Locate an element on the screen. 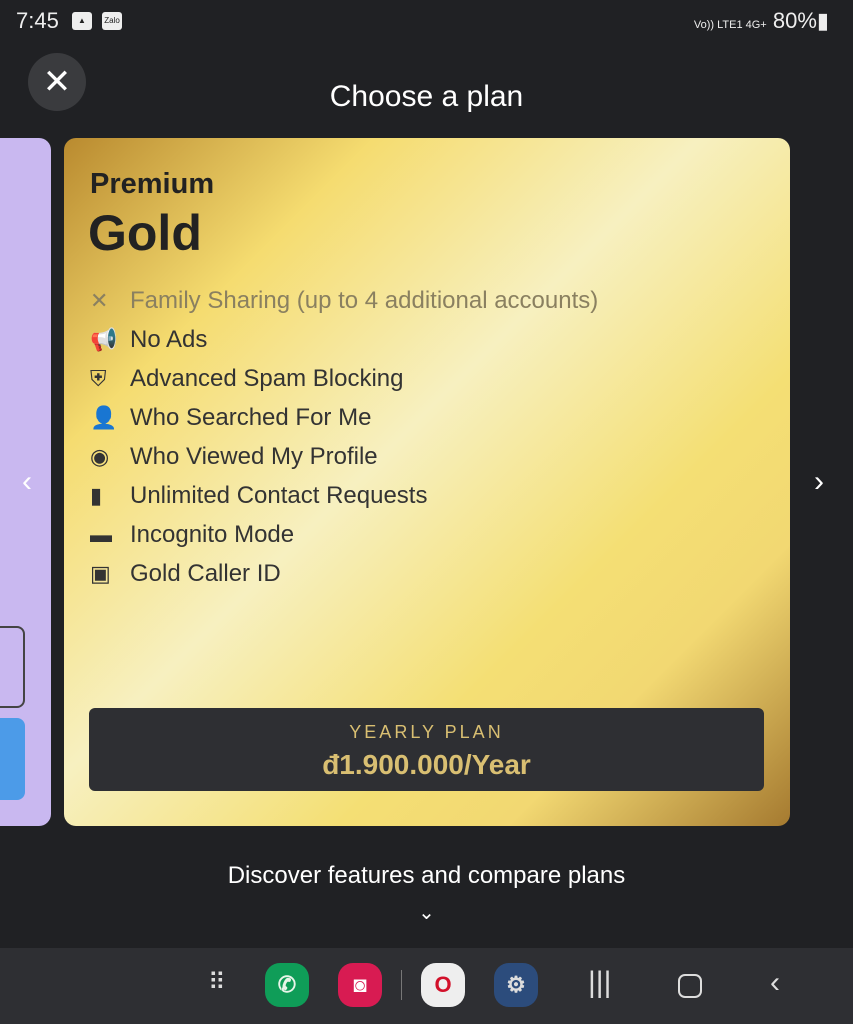  shield-check-icon: ⛨ is located at coordinates (98, 378).